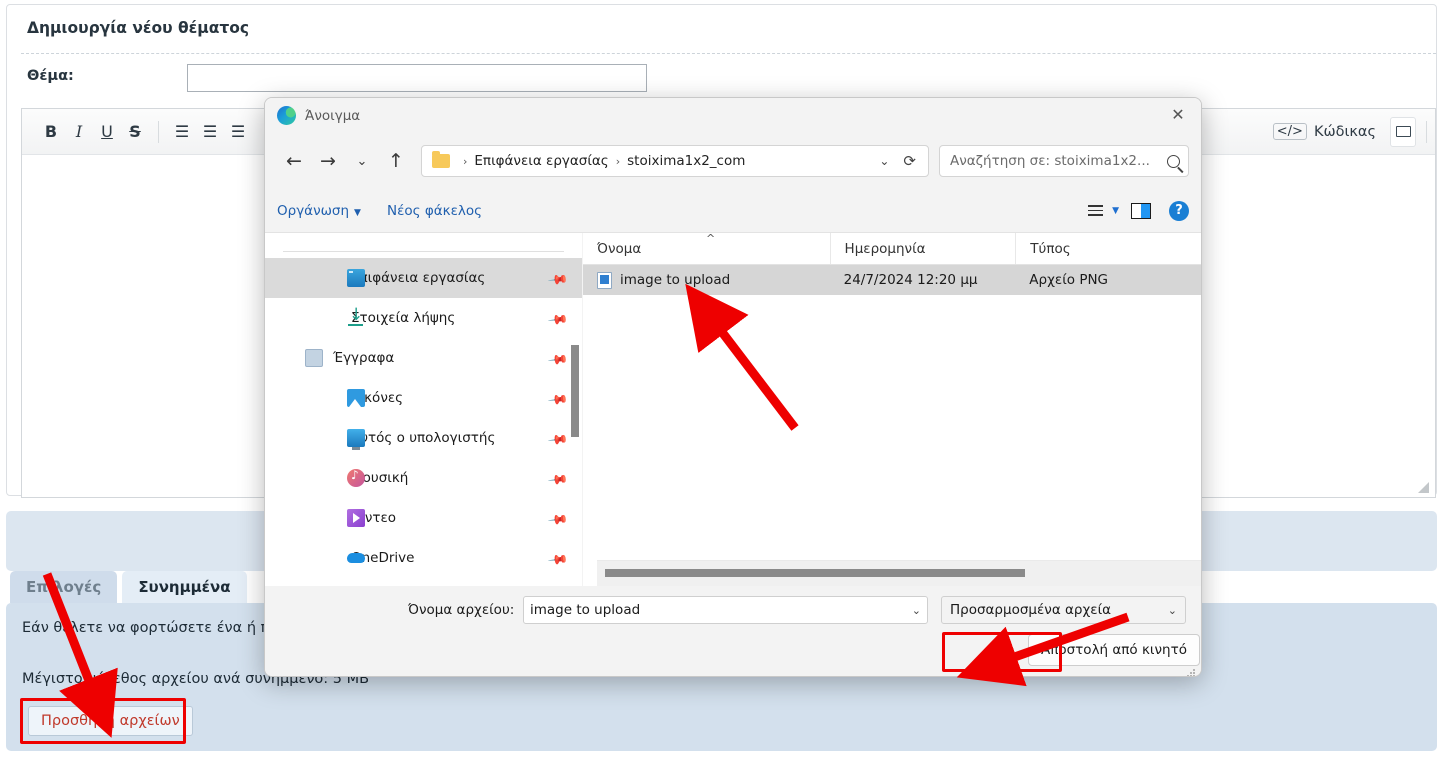  What do you see at coordinates (313, 210) in the screenshot?
I see `organize-label: Οργάνωση` at bounding box center [313, 210].